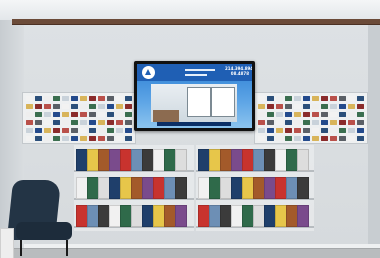 This screenshot has height=258, width=380. Describe the element at coordinates (190, 253) in the screenshot. I see `floor` at that location.